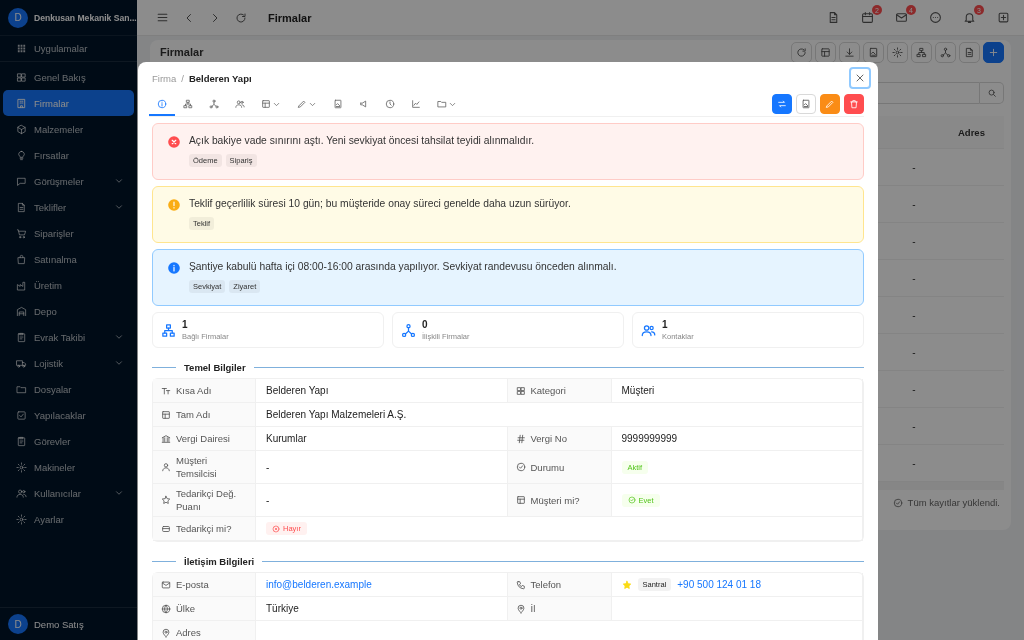  I want to click on phone-link: +90 500 124 01 18, so click(719, 584).